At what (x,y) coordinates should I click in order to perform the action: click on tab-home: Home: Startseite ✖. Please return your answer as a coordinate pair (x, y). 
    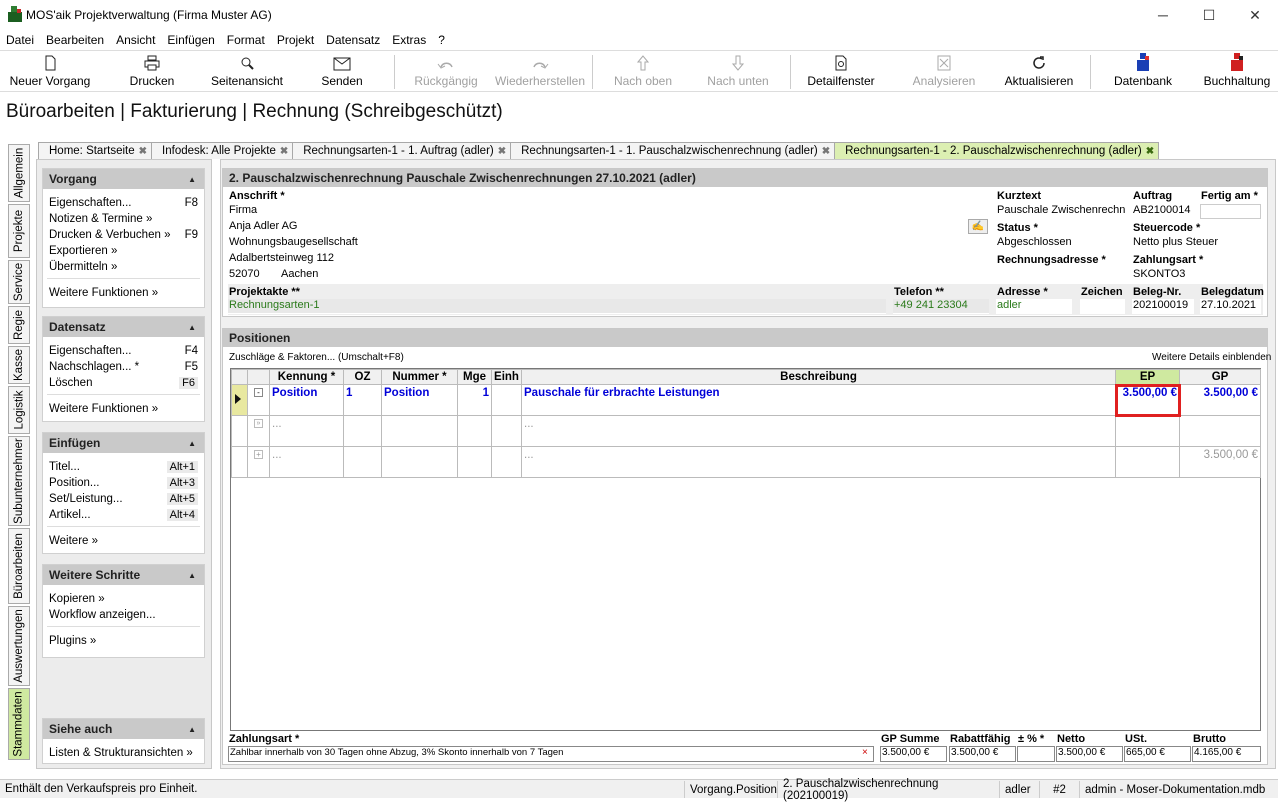
    Looking at the image, I should click on (95, 150).